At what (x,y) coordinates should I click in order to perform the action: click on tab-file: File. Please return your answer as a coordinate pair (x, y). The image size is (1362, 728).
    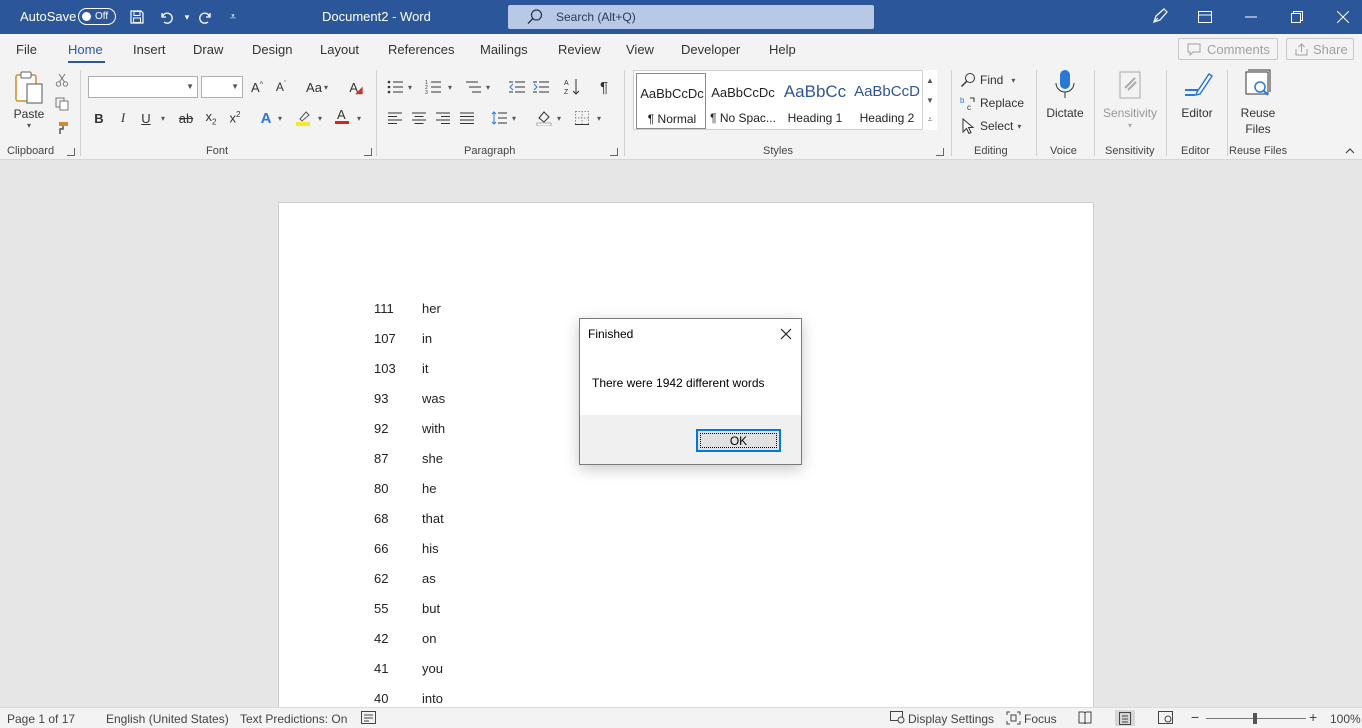
    Looking at the image, I should click on (26, 49).